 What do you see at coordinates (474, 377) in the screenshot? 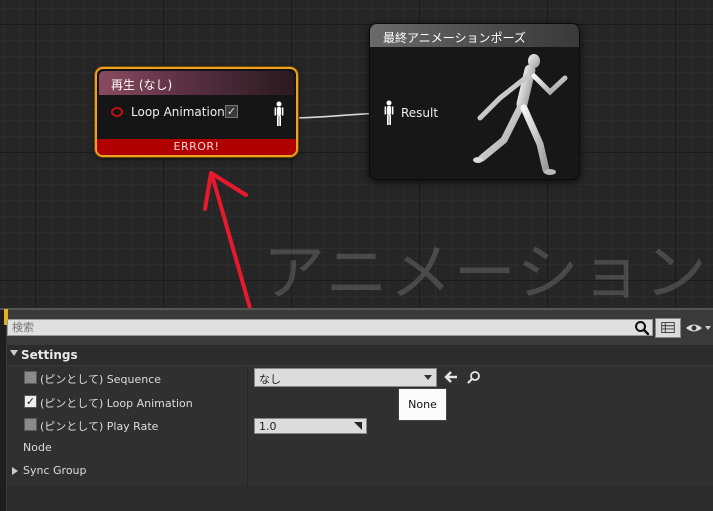
I see `browse-icon` at bounding box center [474, 377].